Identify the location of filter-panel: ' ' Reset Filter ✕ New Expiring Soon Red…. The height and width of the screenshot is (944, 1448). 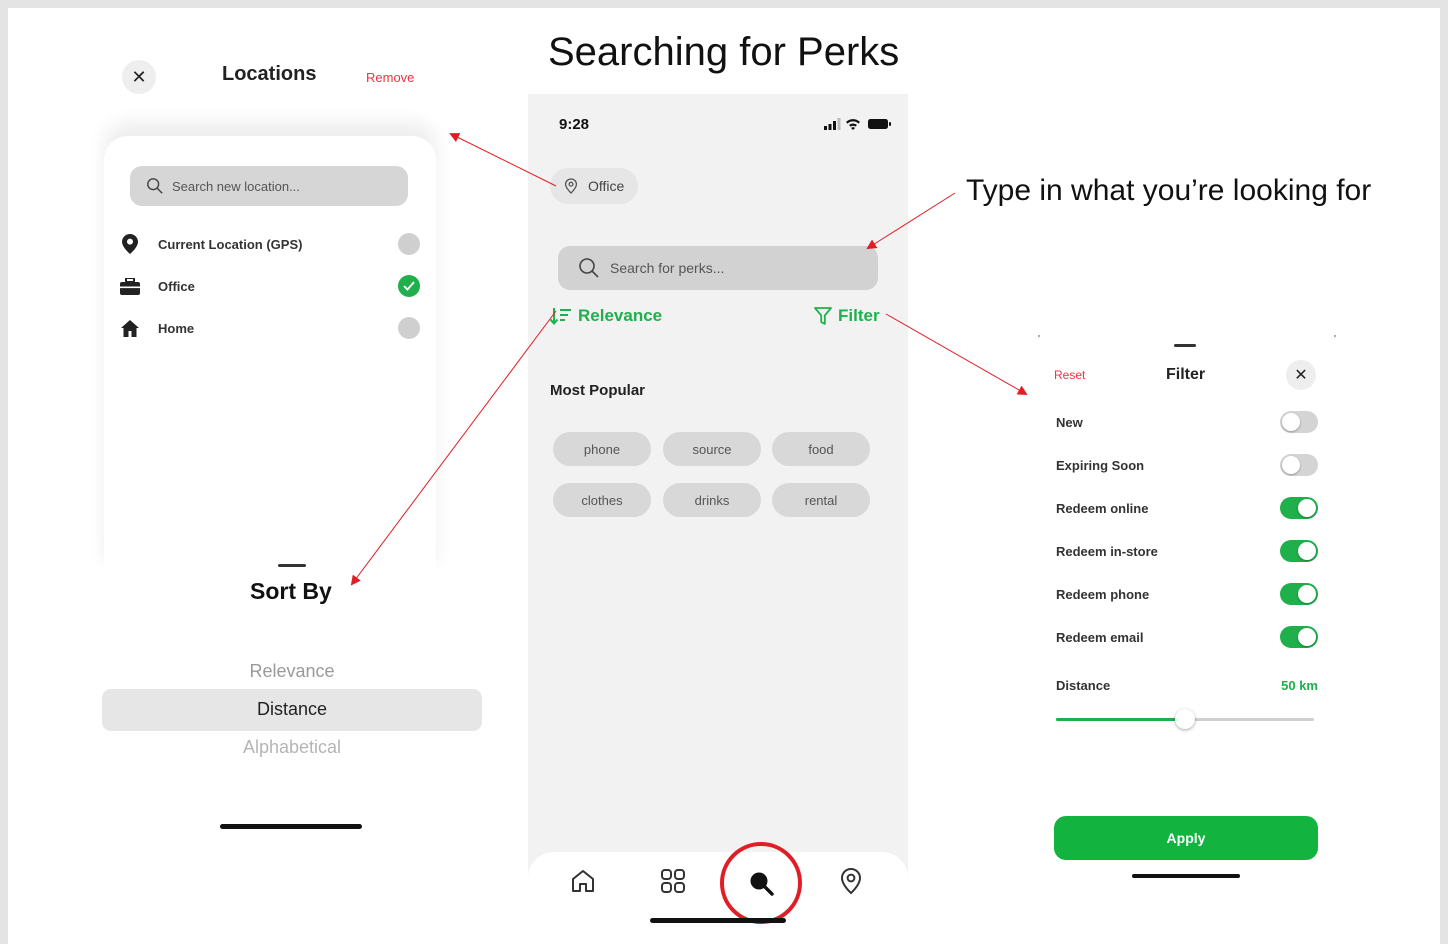
(1189, 606).